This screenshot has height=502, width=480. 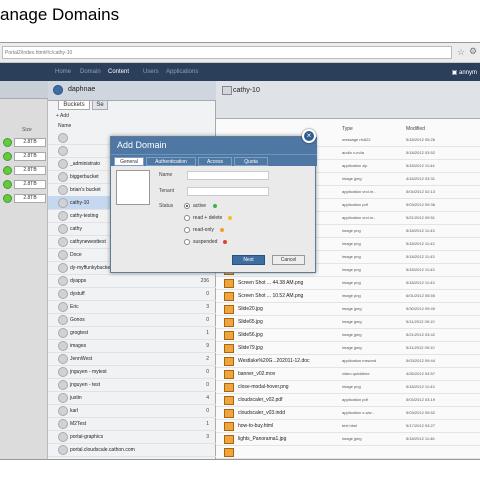 What do you see at coordinates (132, 450) in the screenshot?
I see `bucket-row: portal.cloudscale.cathon.com` at bounding box center [132, 450].